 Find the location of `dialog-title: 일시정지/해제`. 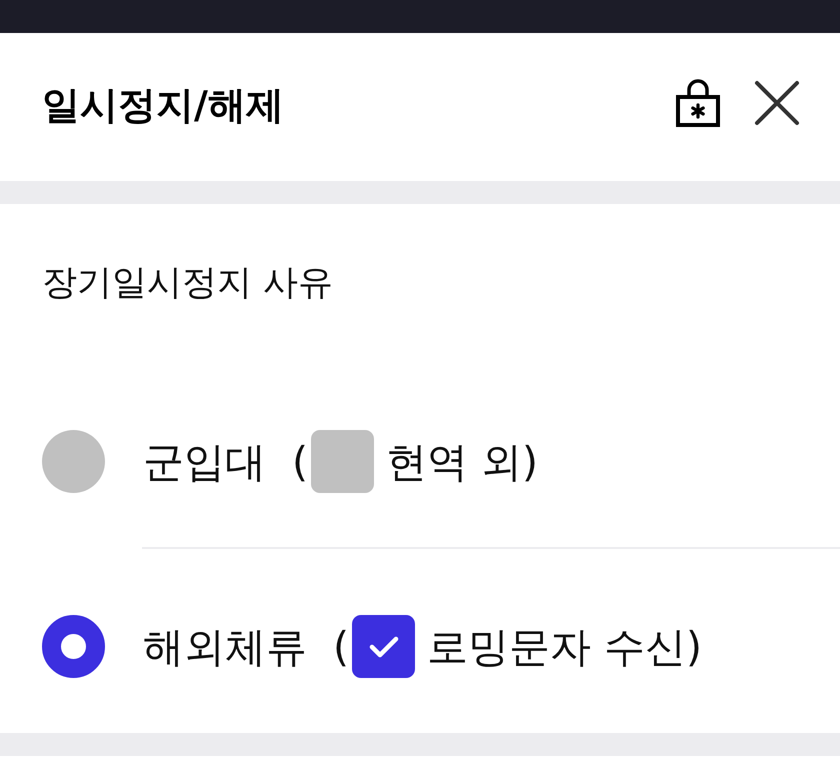

dialog-title: 일시정지/해제 is located at coordinates (163, 105).